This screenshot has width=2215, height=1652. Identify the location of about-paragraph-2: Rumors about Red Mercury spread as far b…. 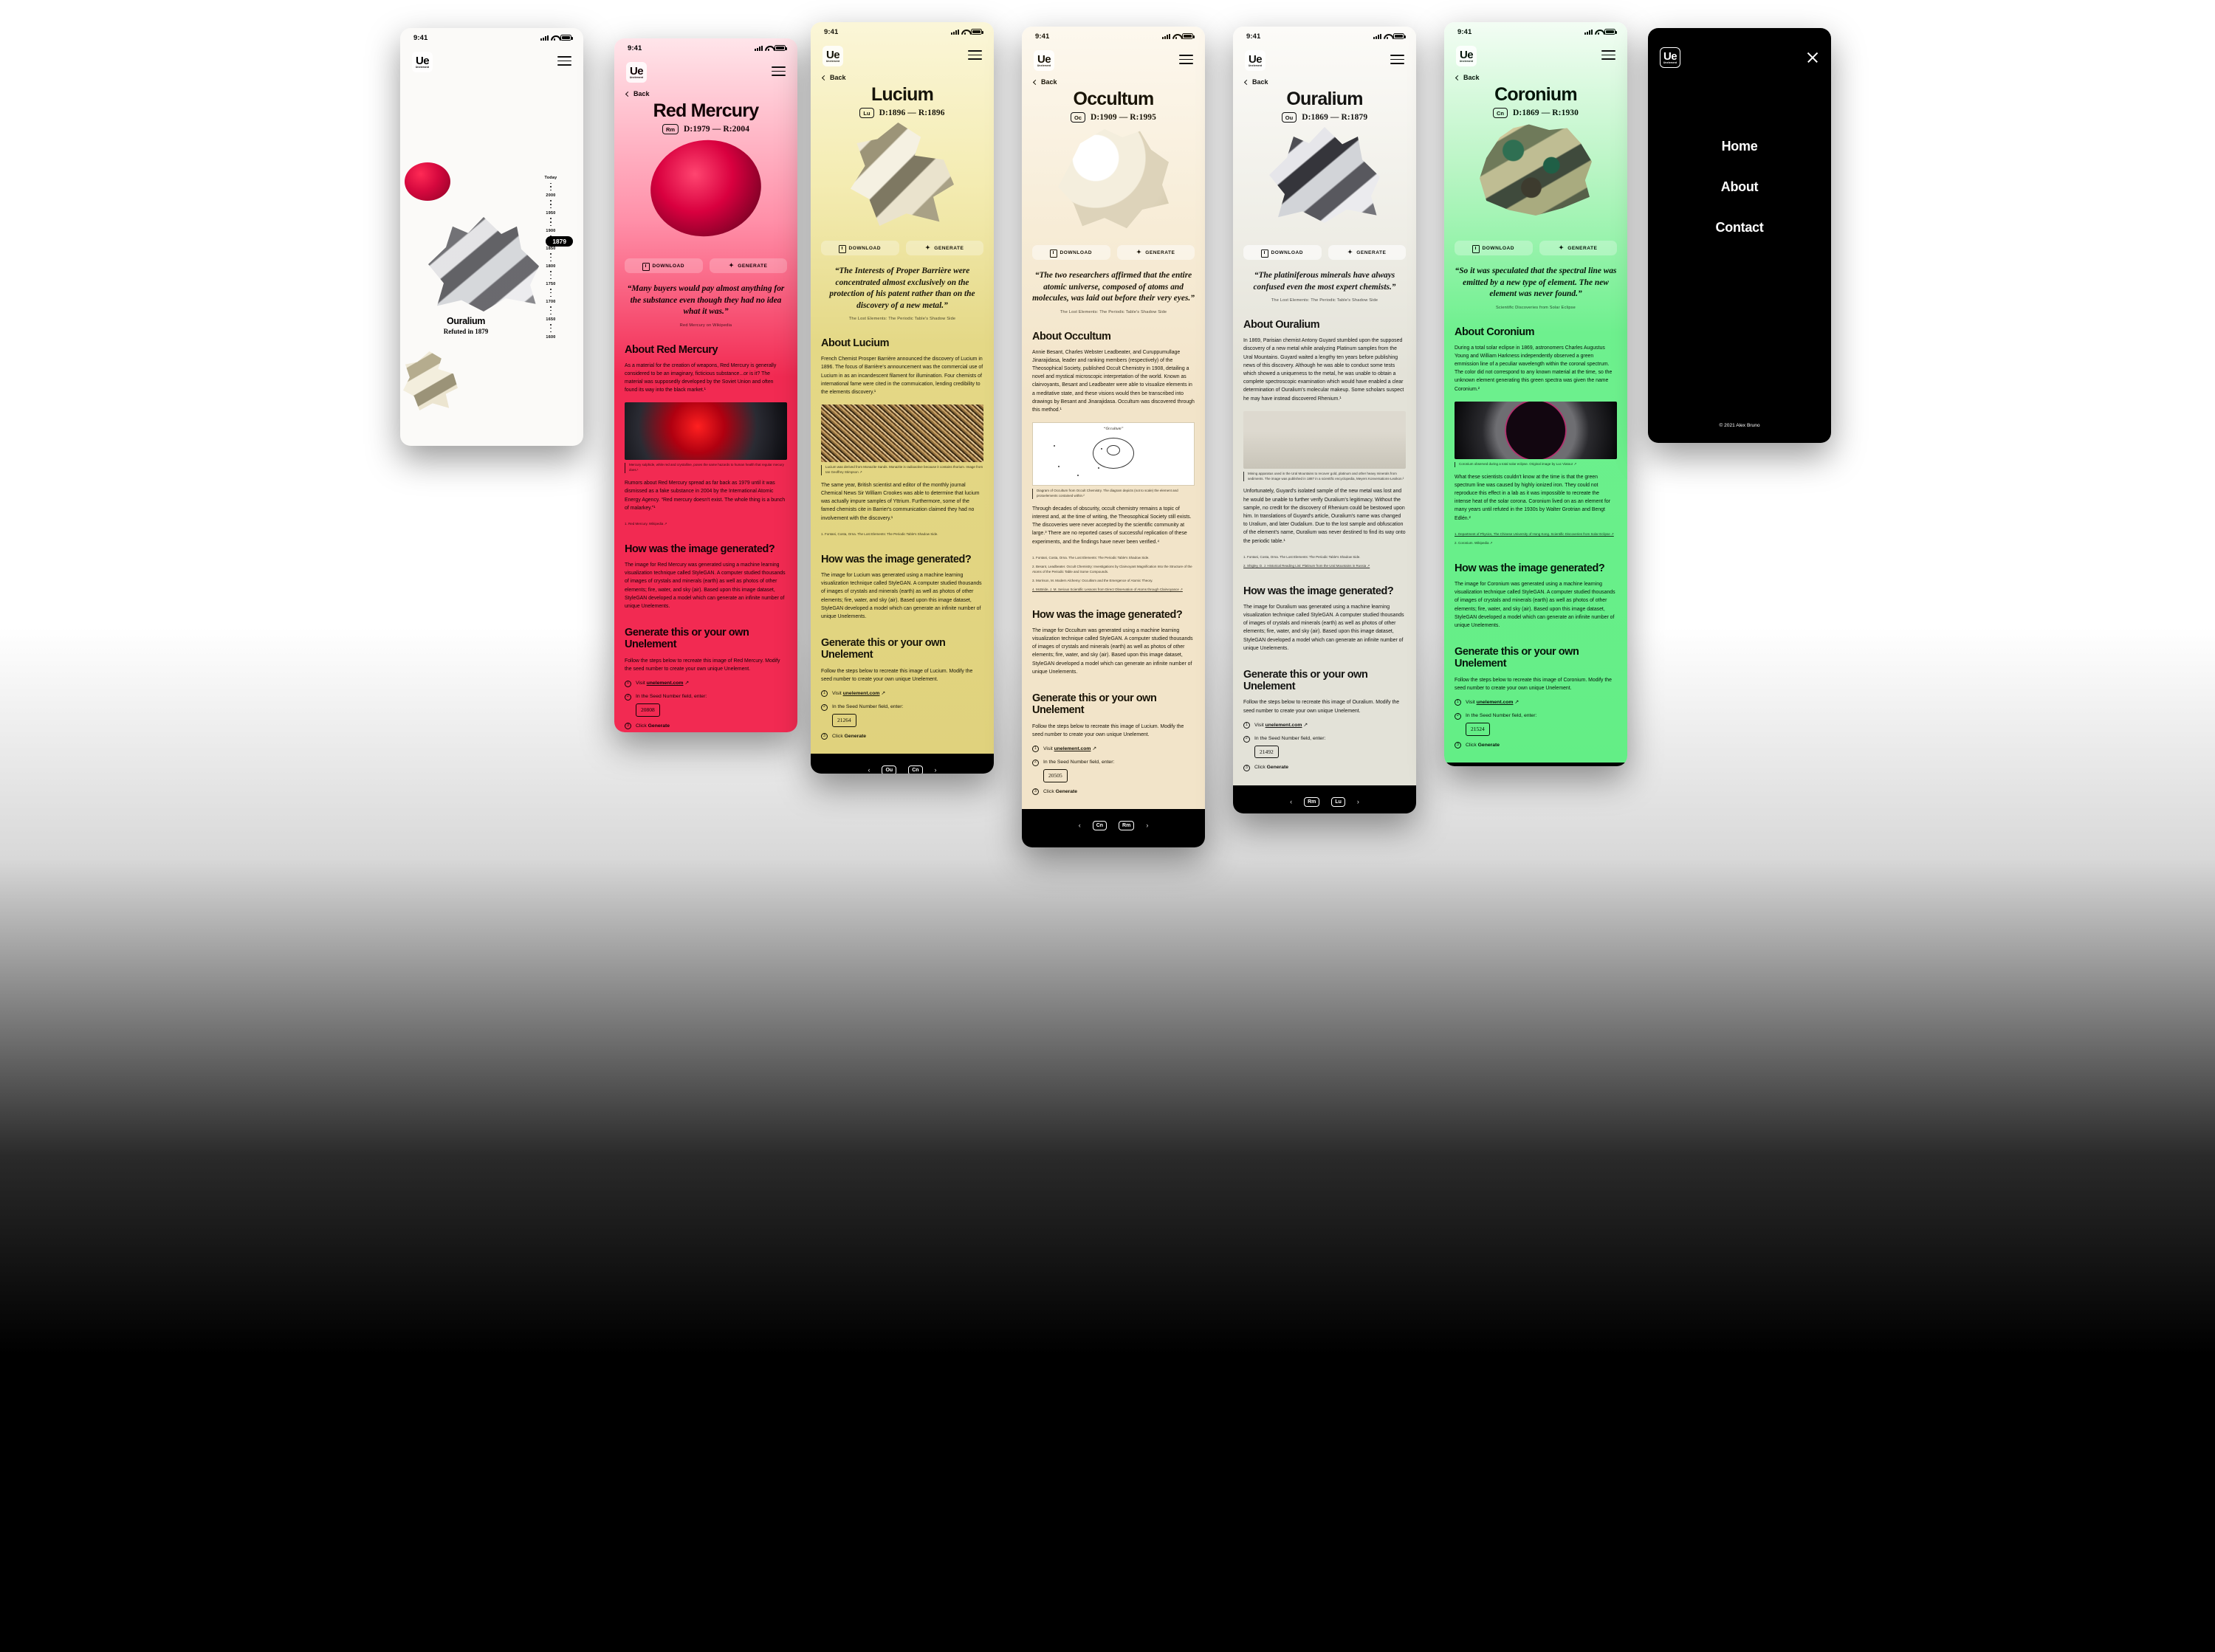
(705, 496).